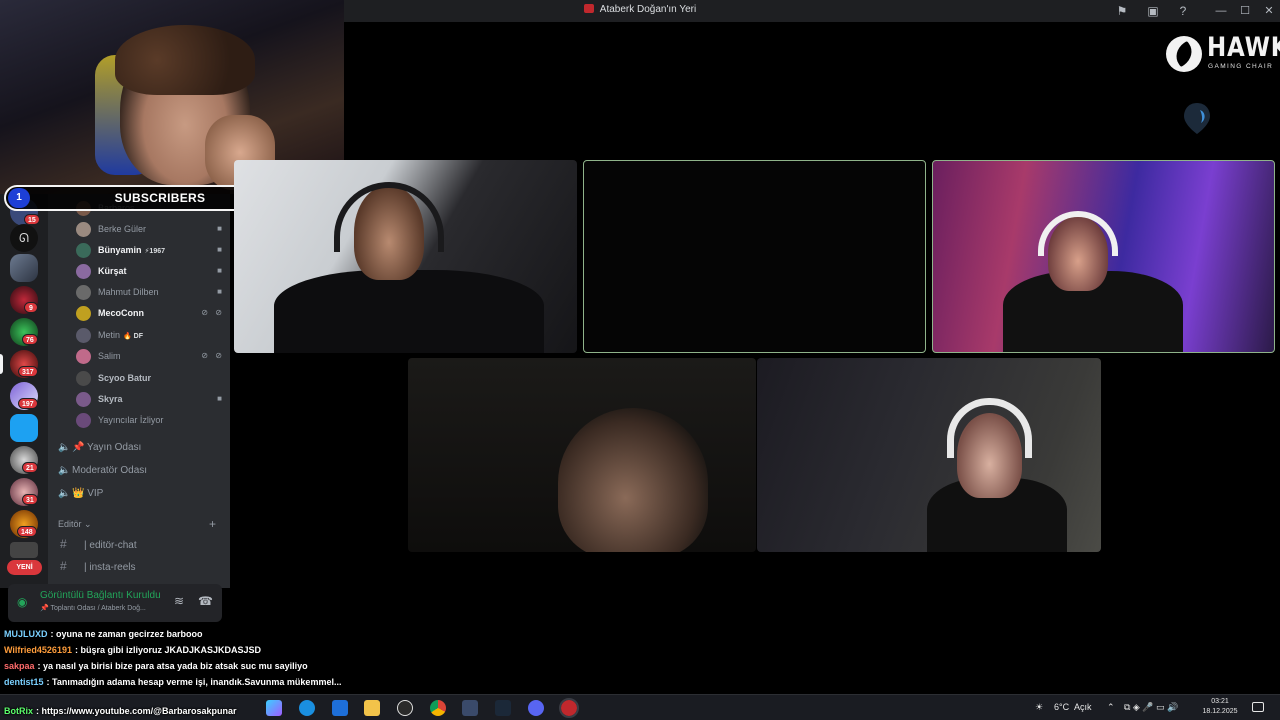 Image resolution: width=1280 pixels, height=720 pixels. What do you see at coordinates (22, 602) in the screenshot?
I see `signal-icon: ◉` at bounding box center [22, 602].